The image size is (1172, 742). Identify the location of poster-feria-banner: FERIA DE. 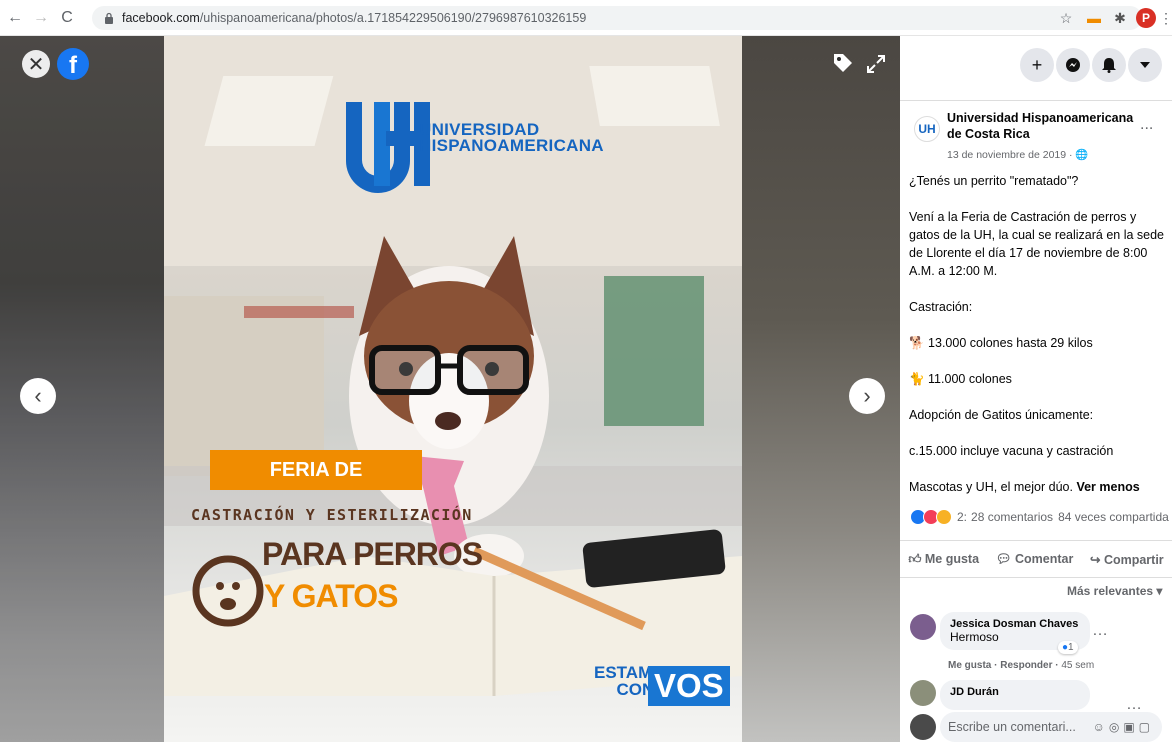
(316, 470).